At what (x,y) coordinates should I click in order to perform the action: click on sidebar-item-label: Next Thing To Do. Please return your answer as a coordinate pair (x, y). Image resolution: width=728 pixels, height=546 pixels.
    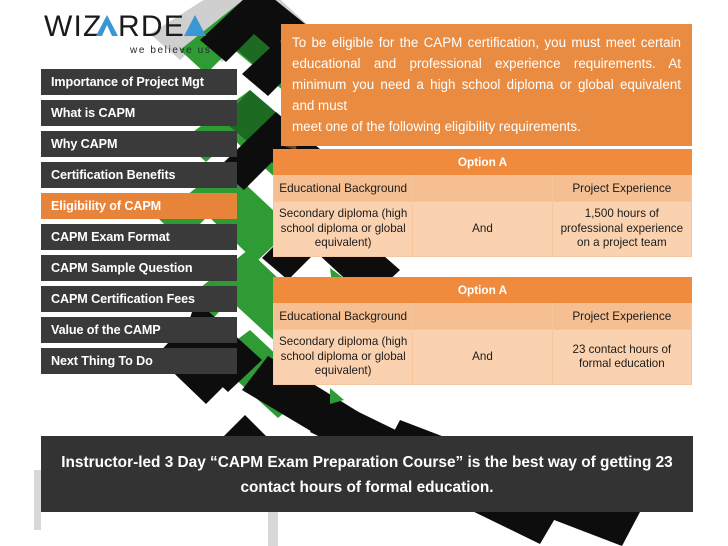
    Looking at the image, I should click on (102, 361).